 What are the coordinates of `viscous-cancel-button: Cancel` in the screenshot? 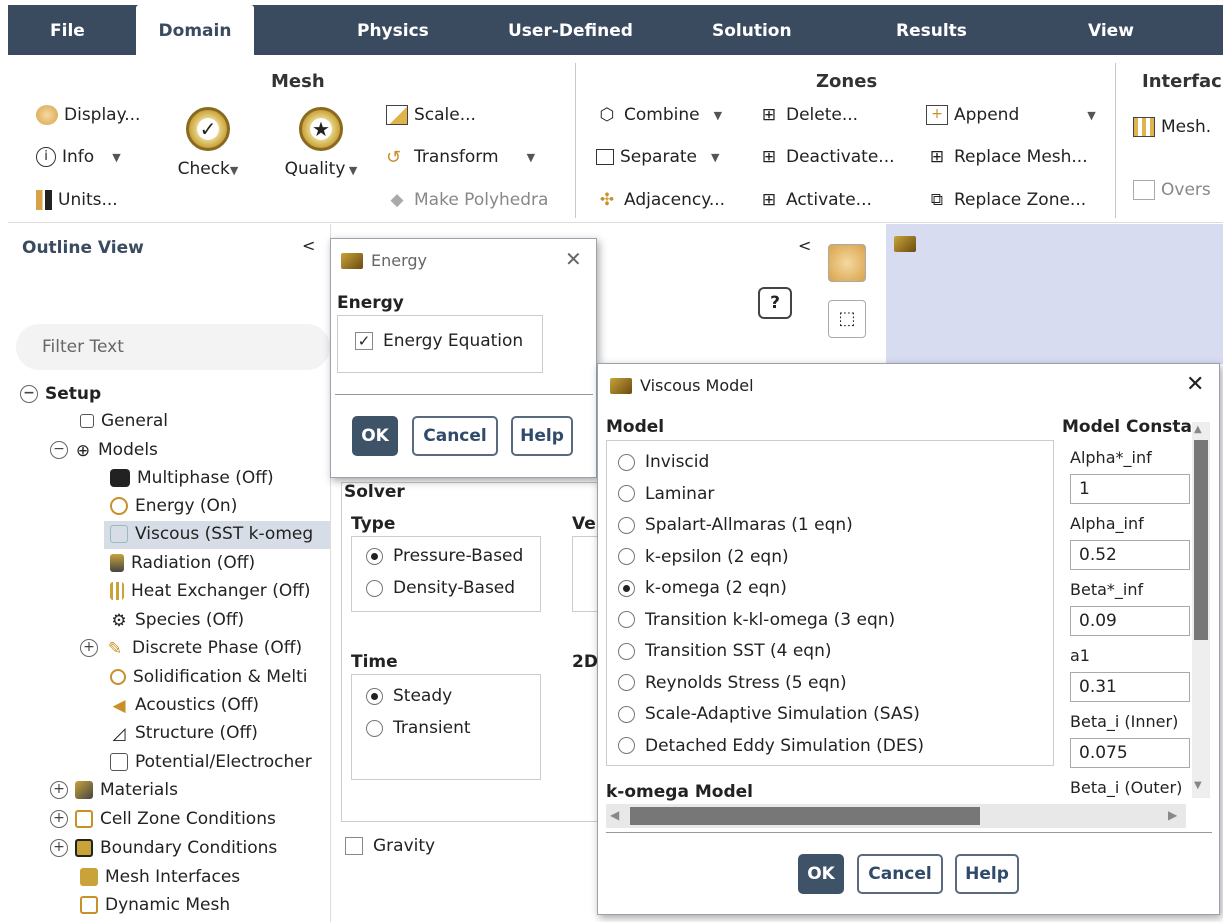 It's located at (900, 874).